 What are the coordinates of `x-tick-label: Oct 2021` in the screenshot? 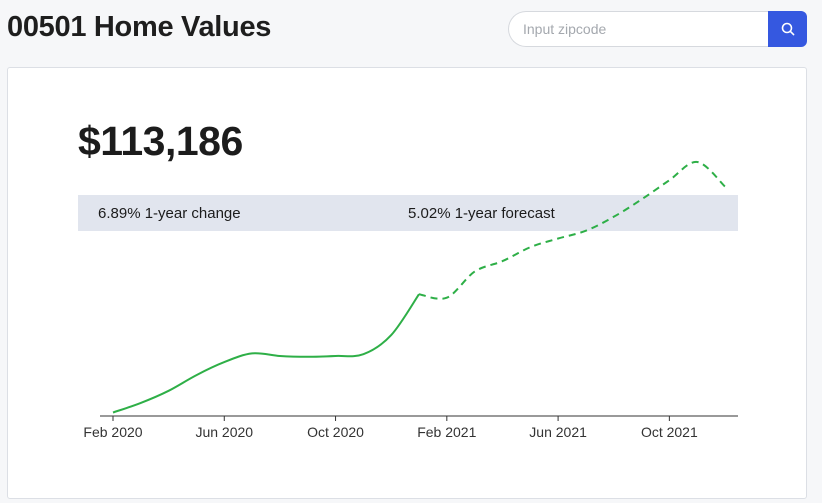 It's located at (669, 432).